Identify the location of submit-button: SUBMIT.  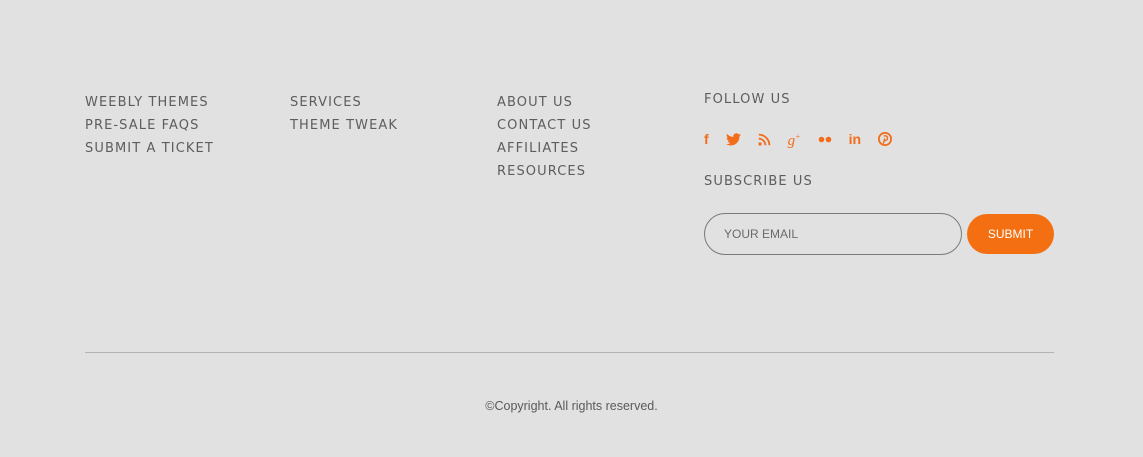
(1010, 234).